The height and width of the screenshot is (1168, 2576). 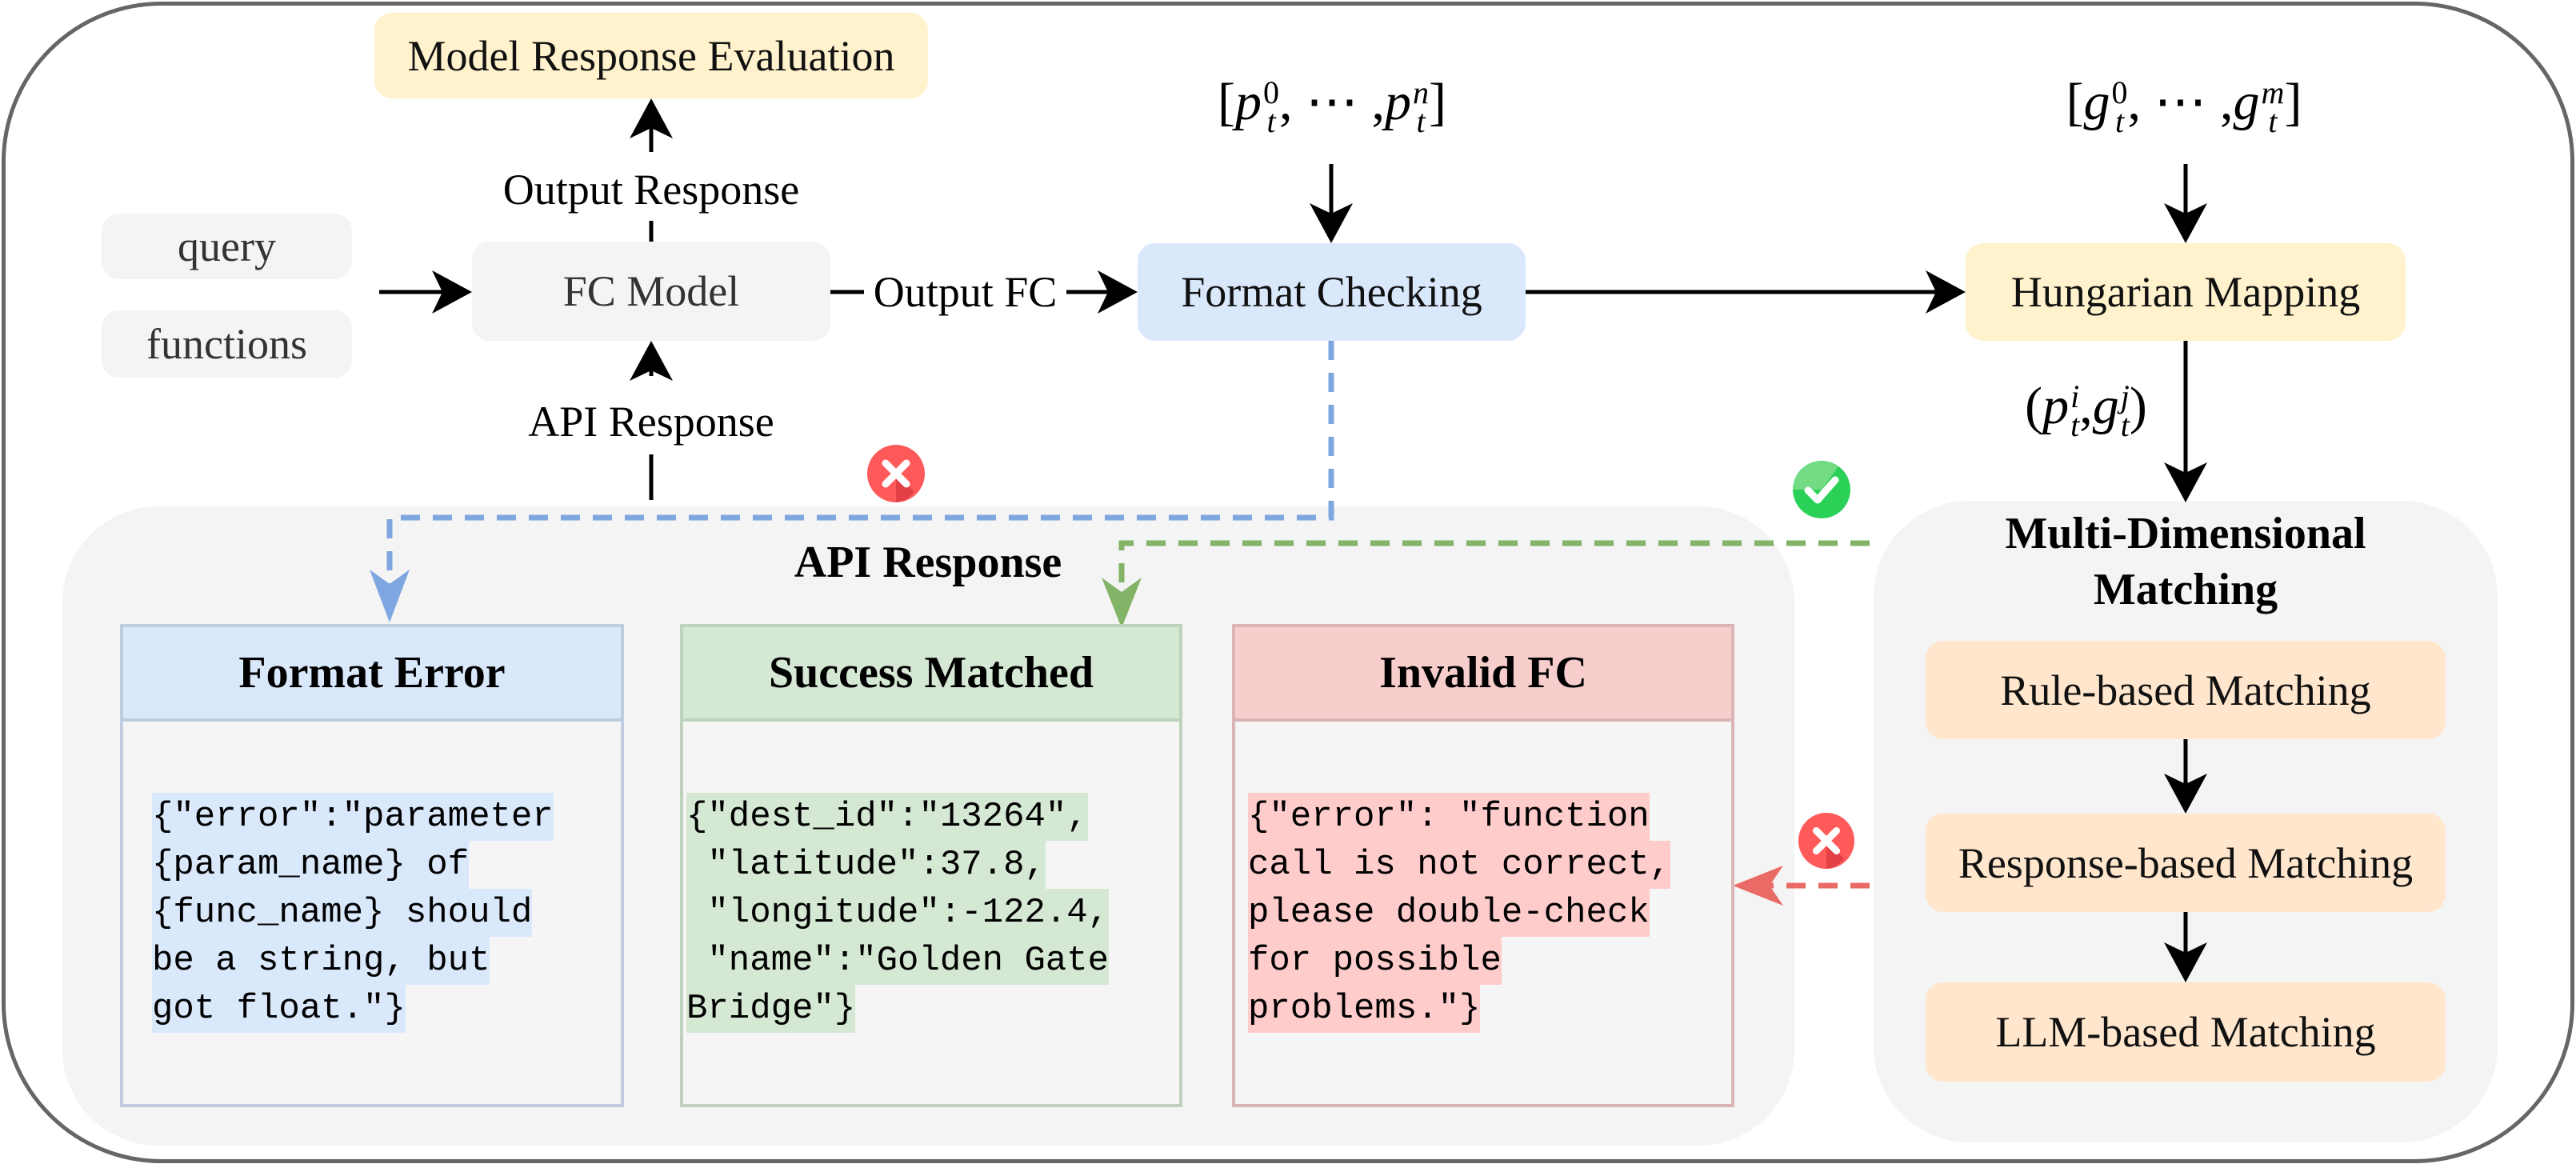 I want to click on arrow-response-to-llm, so click(x=2185, y=947).